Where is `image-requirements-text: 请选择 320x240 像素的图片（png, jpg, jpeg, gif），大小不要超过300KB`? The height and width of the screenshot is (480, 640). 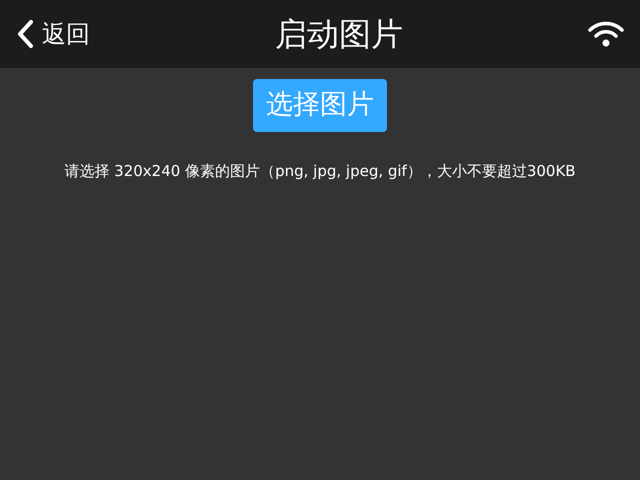
image-requirements-text: 请选择 320x240 像素的图片（png, jpg, jpeg, gif），大小不要超过300KB is located at coordinates (320, 171).